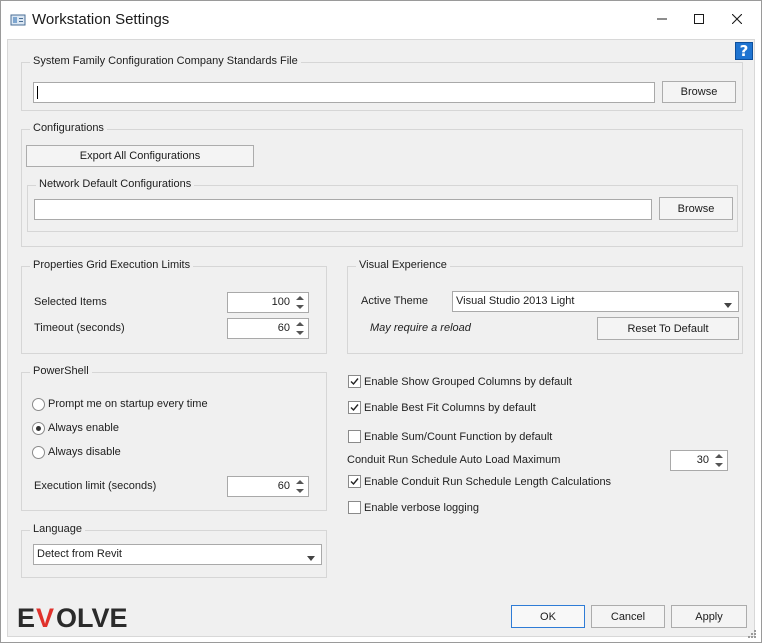  What do you see at coordinates (343, 209) in the screenshot?
I see `network-default-path-input` at bounding box center [343, 209].